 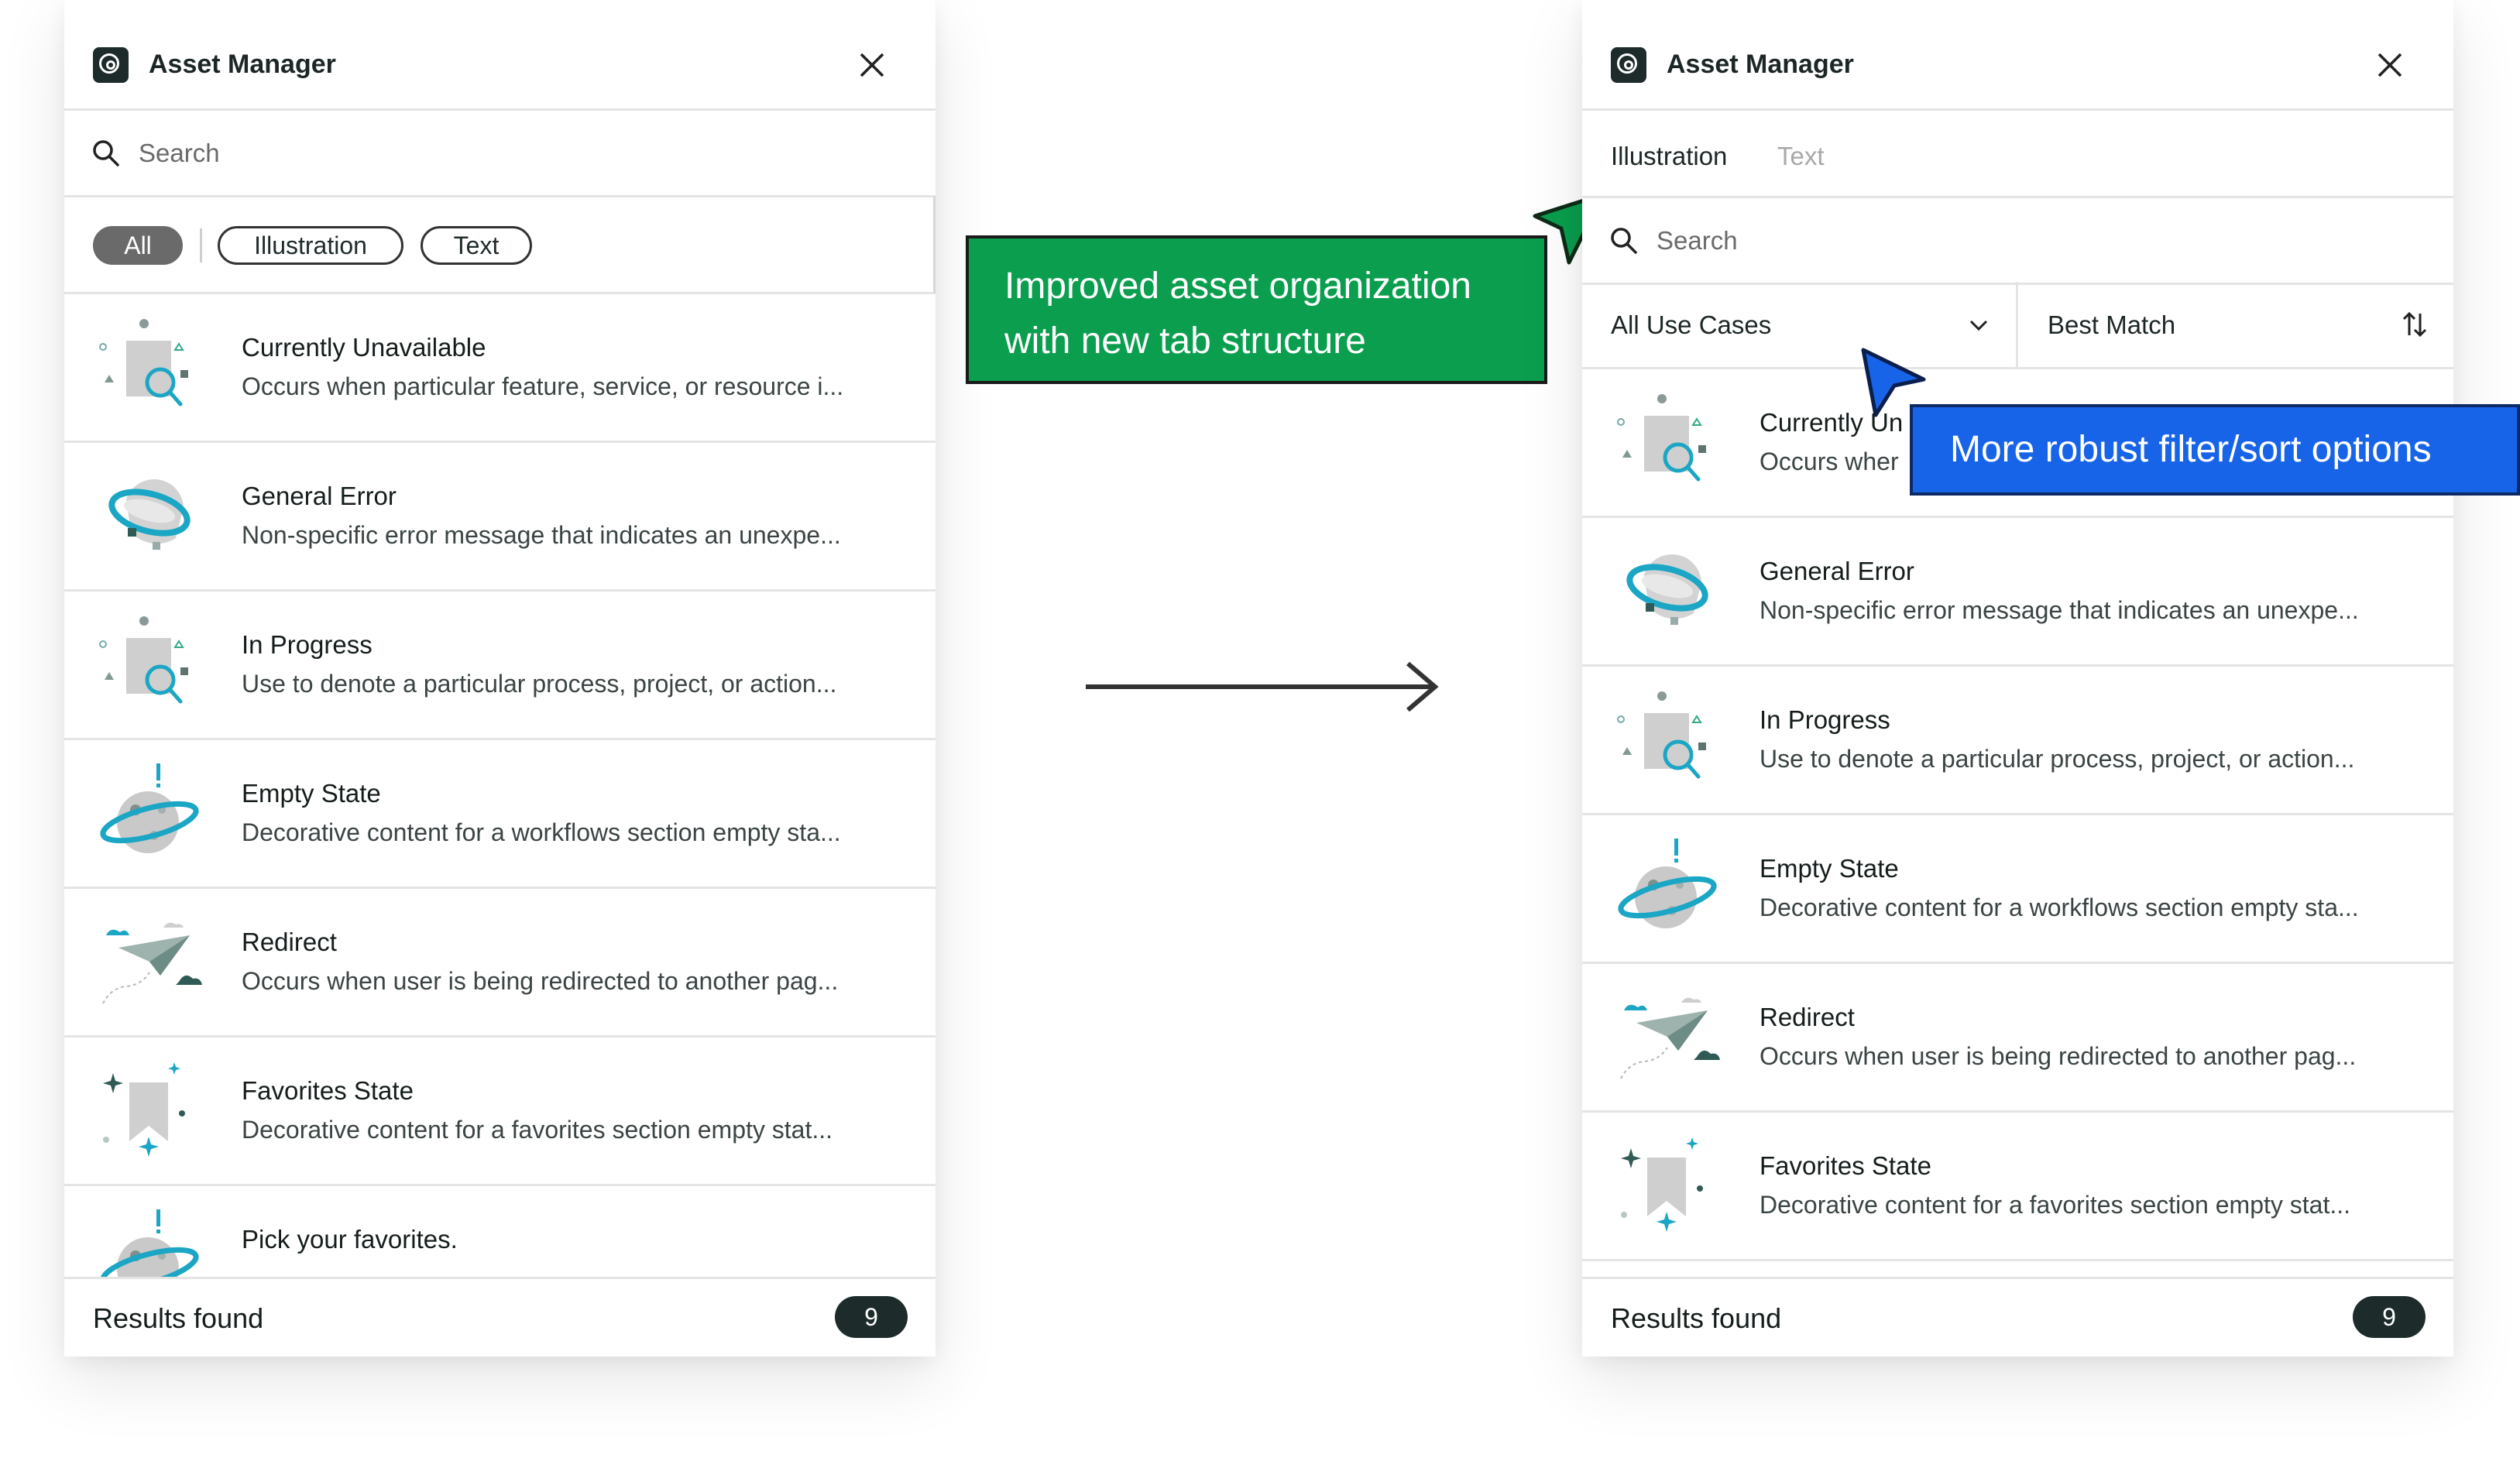 What do you see at coordinates (1979, 325) in the screenshot?
I see `chevron-down-icon` at bounding box center [1979, 325].